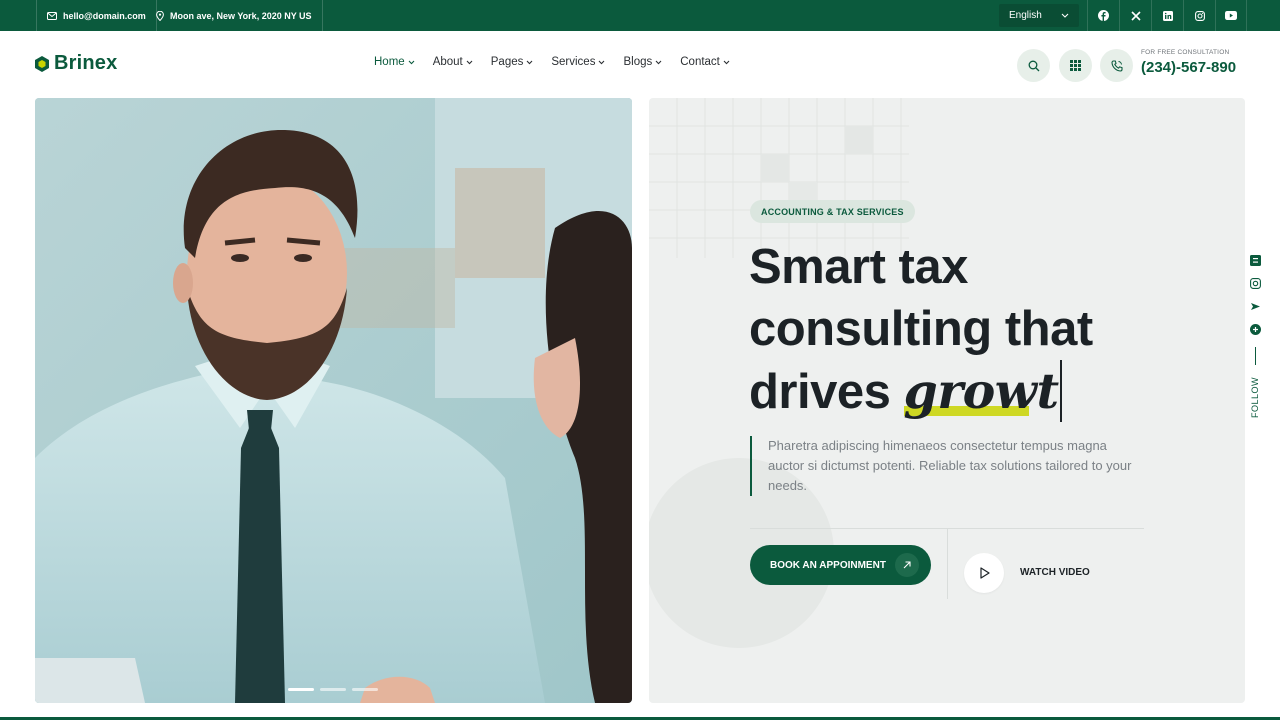  Describe the element at coordinates (42, 63) in the screenshot. I see `hexagon-logo-icon` at that location.